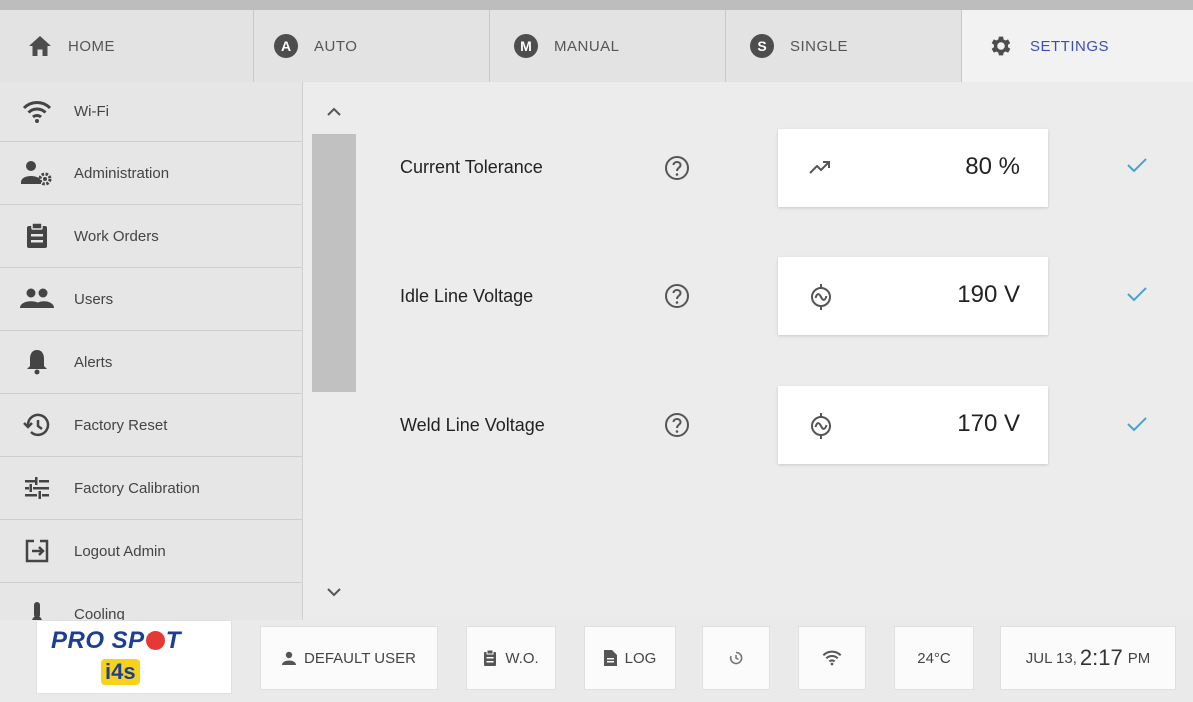 The width and height of the screenshot is (1193, 702). Describe the element at coordinates (37, 173) in the screenshot. I see `admin-icon` at that location.